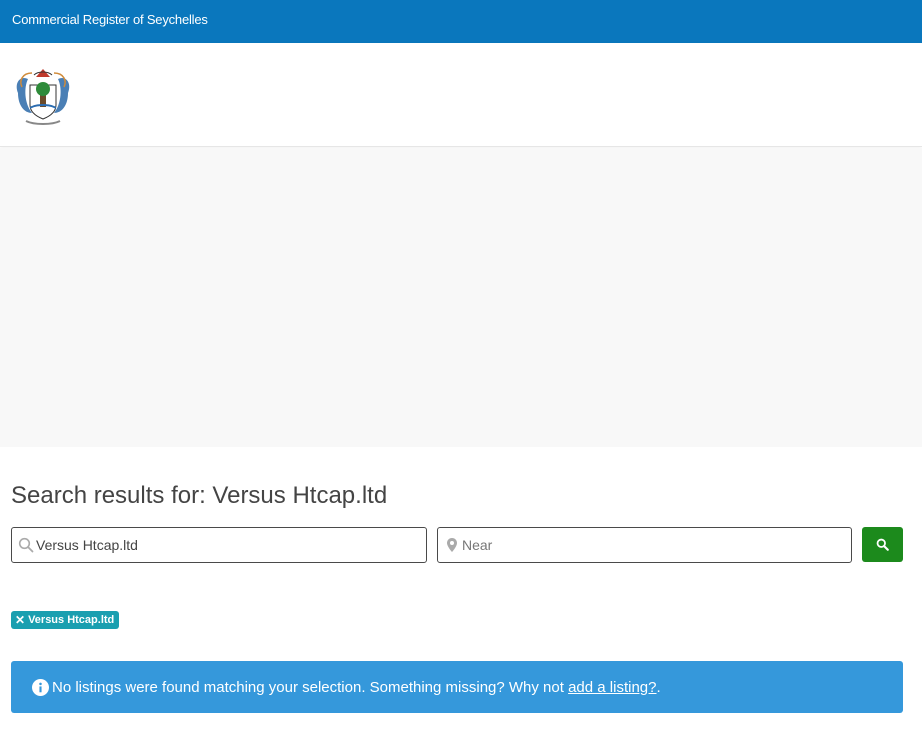 The height and width of the screenshot is (741, 922). Describe the element at coordinates (43, 96) in the screenshot. I see `seychelles-coat-of-arms-icon` at that location.